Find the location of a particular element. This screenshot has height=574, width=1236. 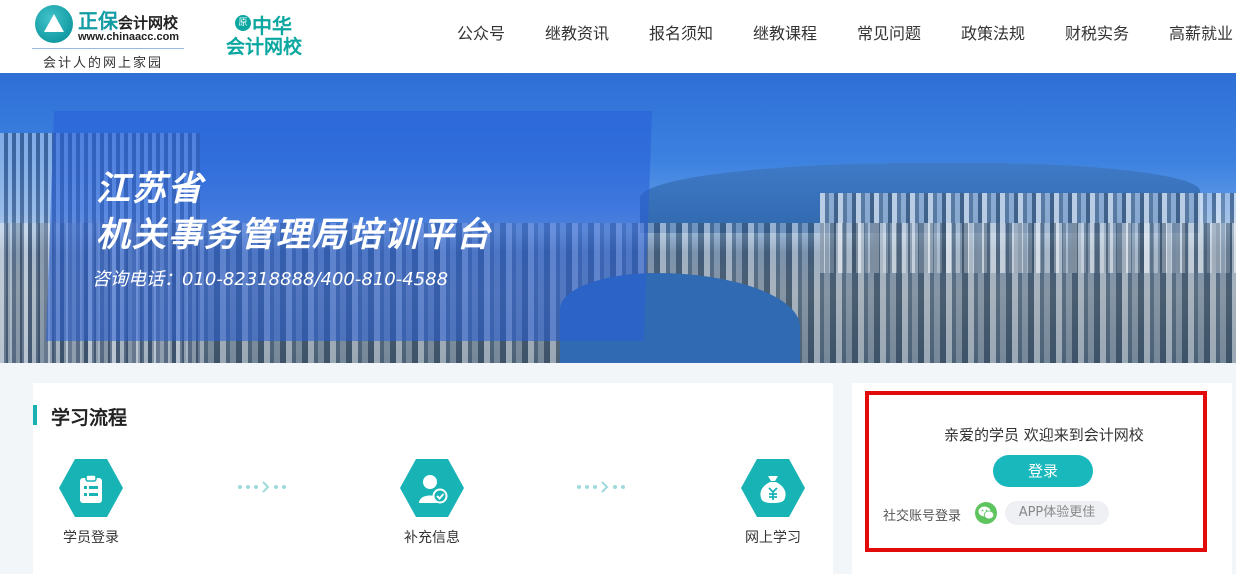

logo-slogan: 会计人的网上家园 is located at coordinates (103, 63).